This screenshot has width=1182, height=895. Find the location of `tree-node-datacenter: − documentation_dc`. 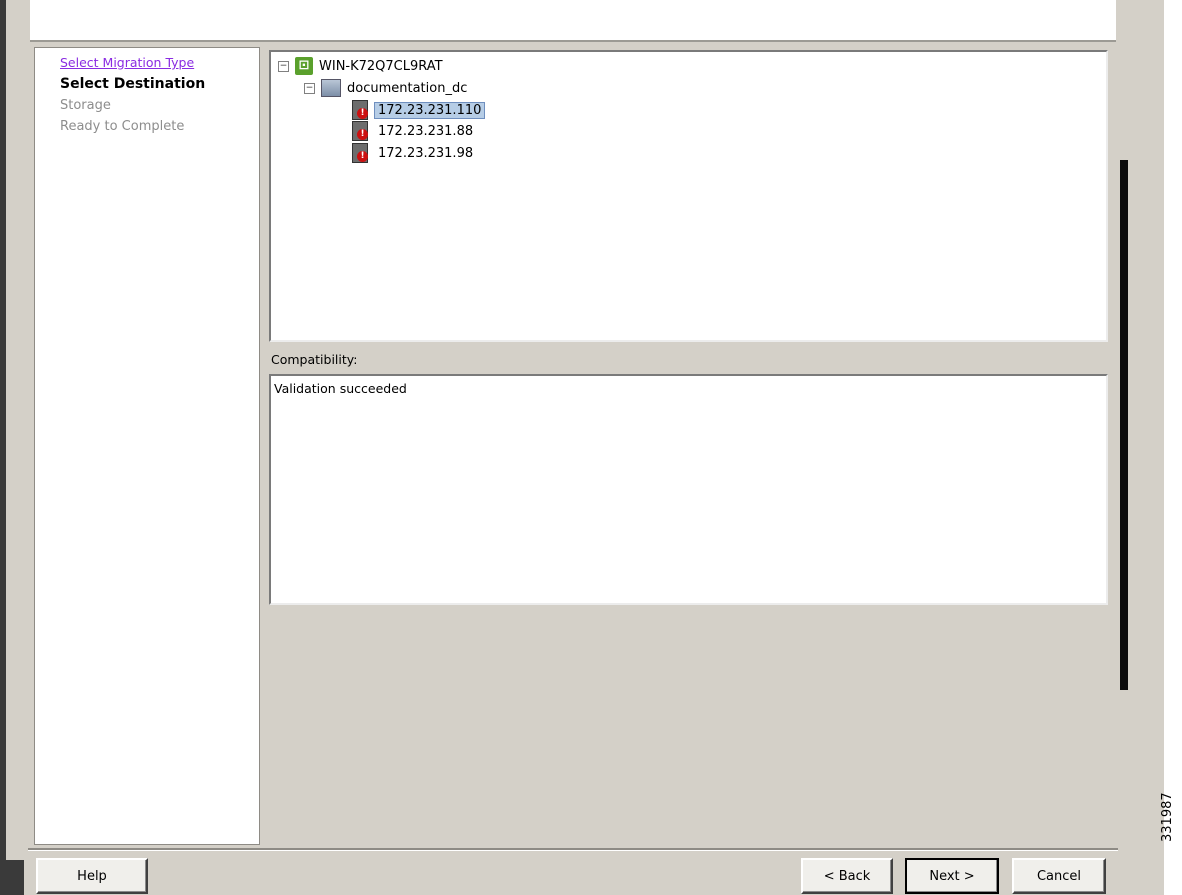

tree-node-datacenter: − documentation_dc is located at coordinates (385, 88).